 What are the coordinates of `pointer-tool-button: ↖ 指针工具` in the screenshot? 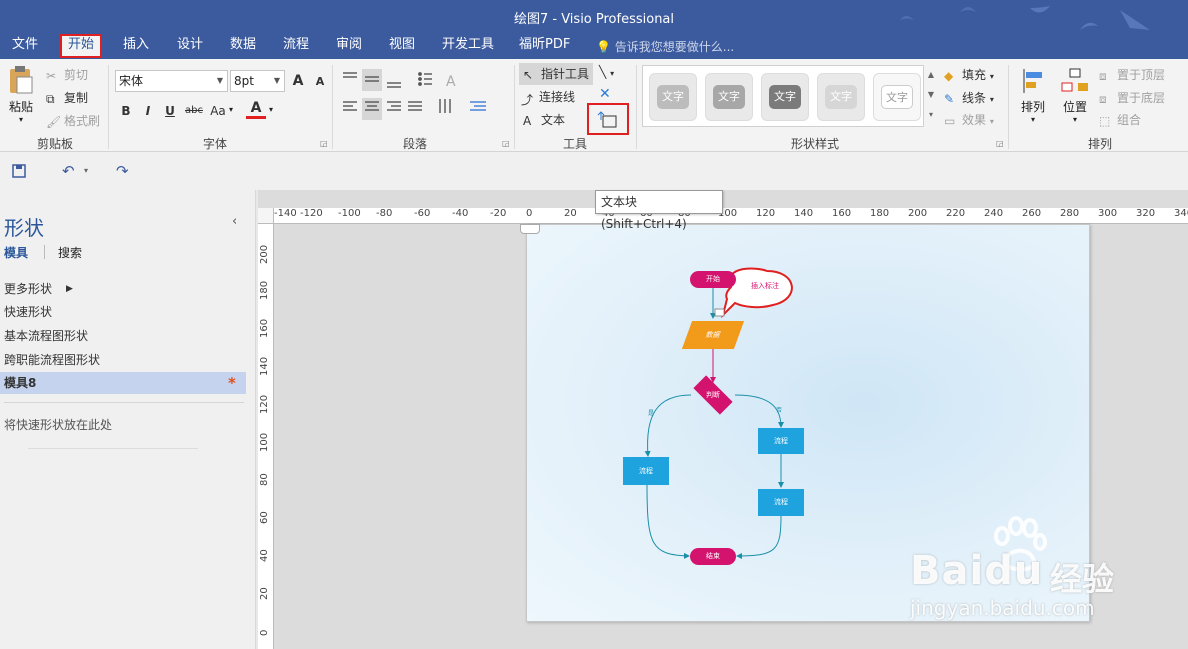 It's located at (556, 74).